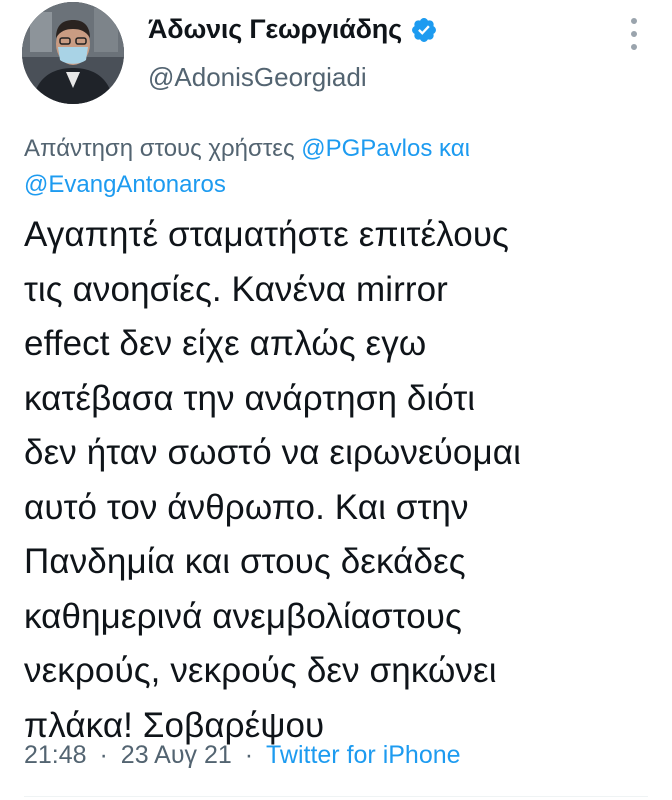 The image size is (672, 800). Describe the element at coordinates (454, 148) in the screenshot. I see `reply-conjunction: και` at that location.